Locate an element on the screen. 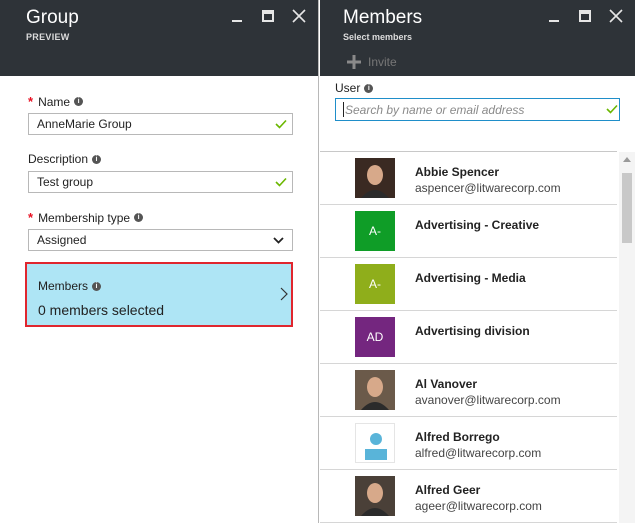 The image size is (635, 523). member-list-item: A- Advertising - Media is located at coordinates (468, 284).